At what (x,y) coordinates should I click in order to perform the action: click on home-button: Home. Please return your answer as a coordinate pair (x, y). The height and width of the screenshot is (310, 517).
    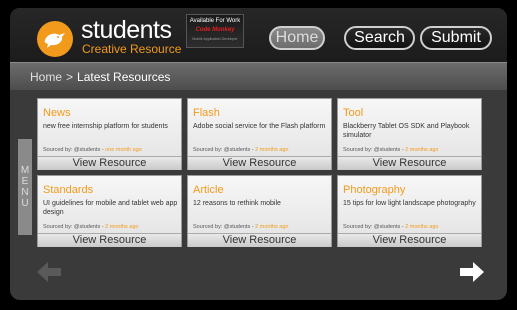
    Looking at the image, I should click on (297, 38).